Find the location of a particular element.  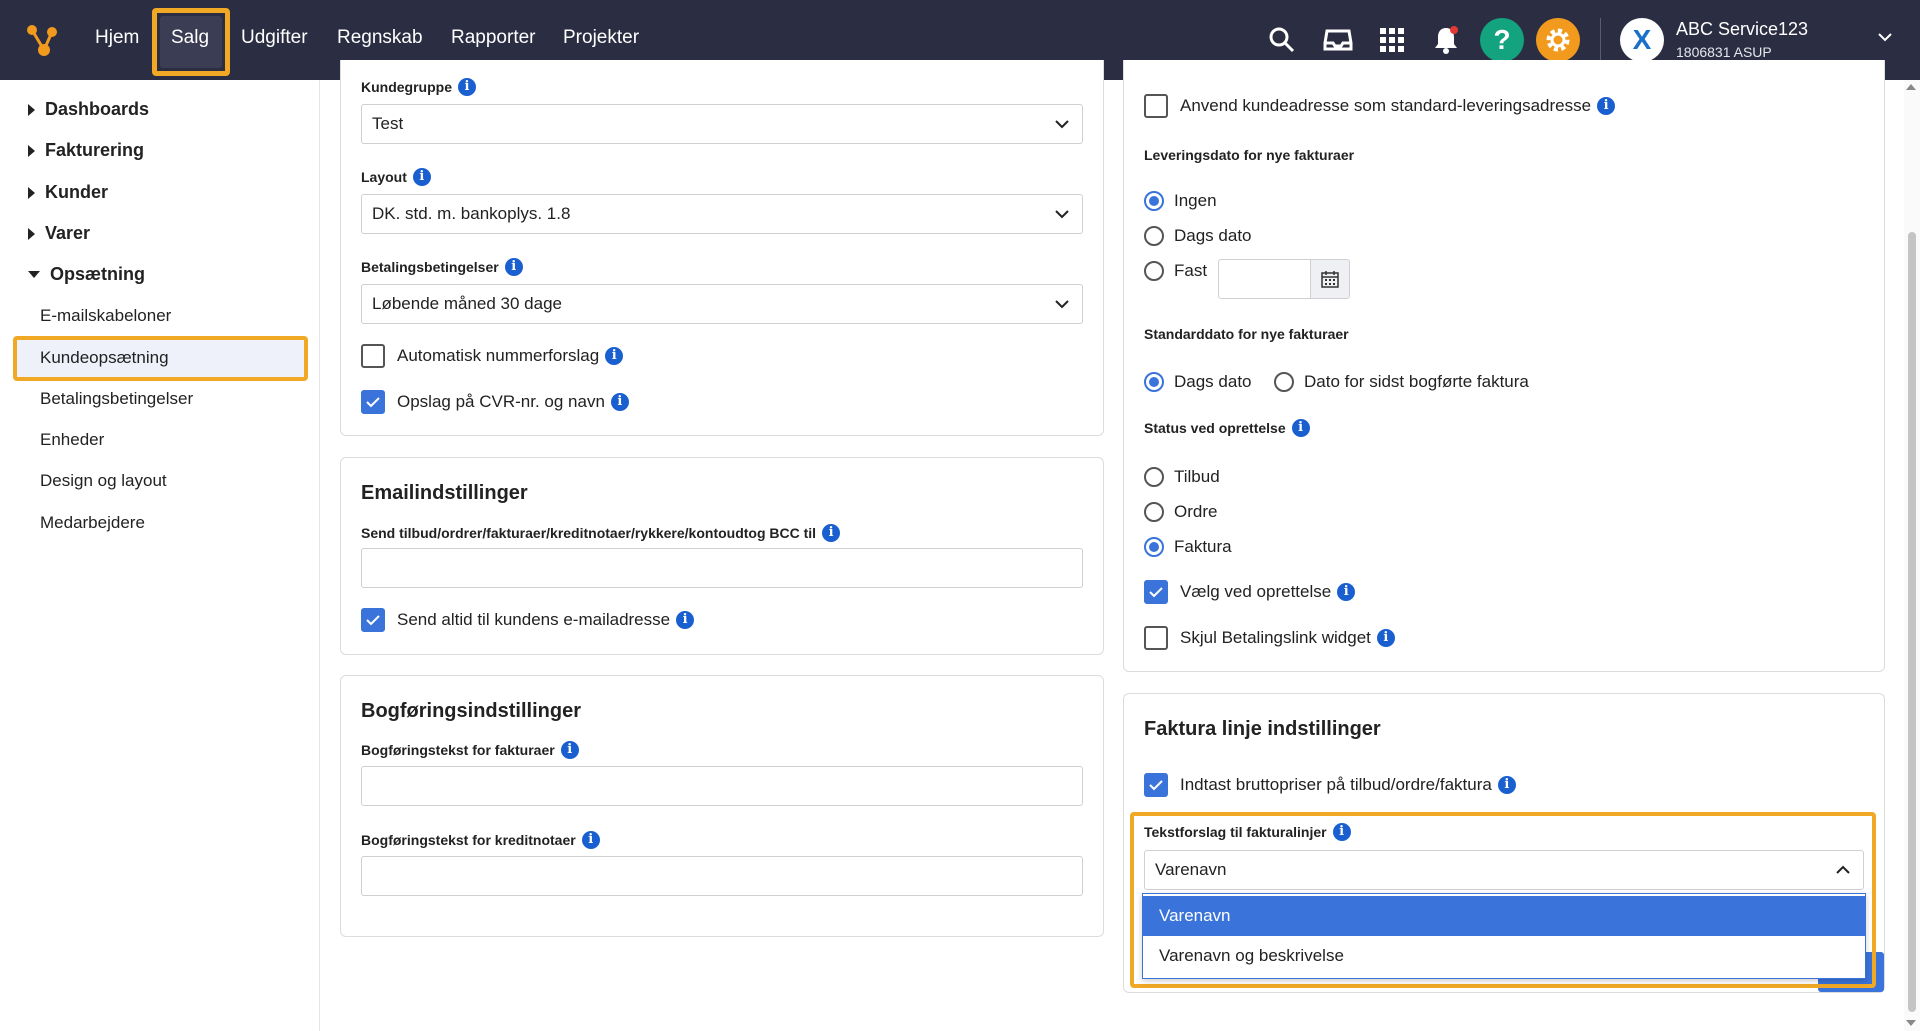

scroll-down-arrow-icon is located at coordinates (1911, 1023).